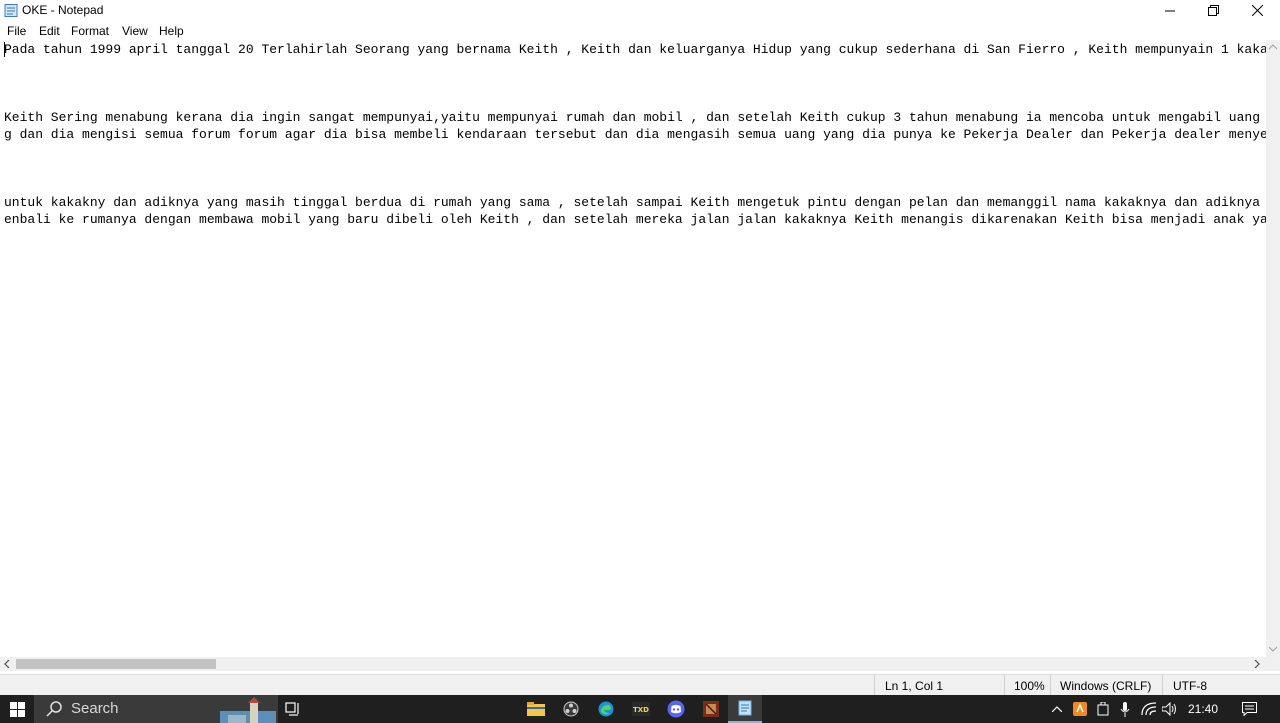 This screenshot has height=723, width=1280. Describe the element at coordinates (49, 31) in the screenshot. I see `menu-edit: Edit` at that location.